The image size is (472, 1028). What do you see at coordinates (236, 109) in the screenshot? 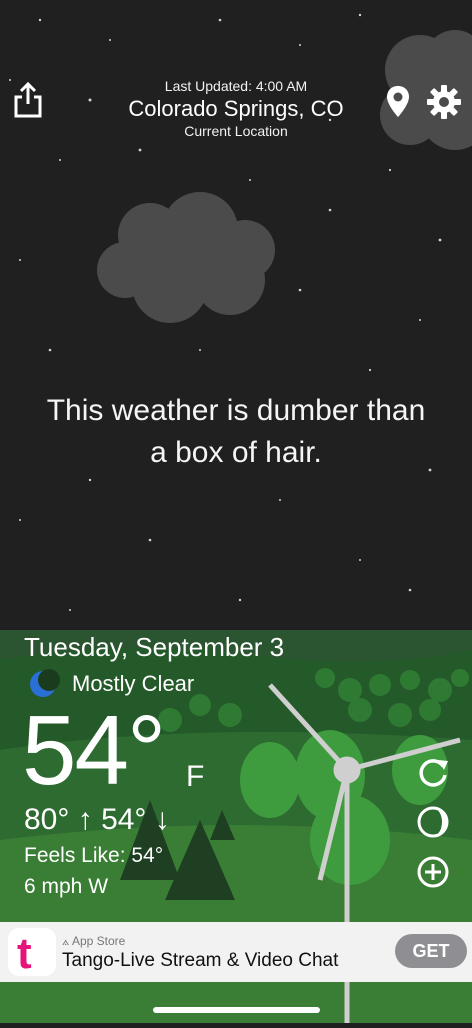
I see `city-name: Colorado Springs, CO` at bounding box center [236, 109].